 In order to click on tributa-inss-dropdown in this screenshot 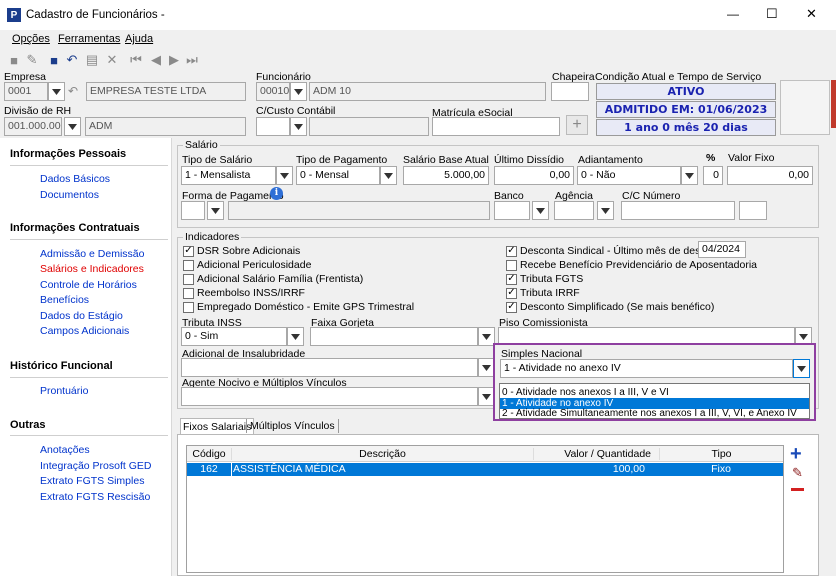, I will do `click(295, 336)`.